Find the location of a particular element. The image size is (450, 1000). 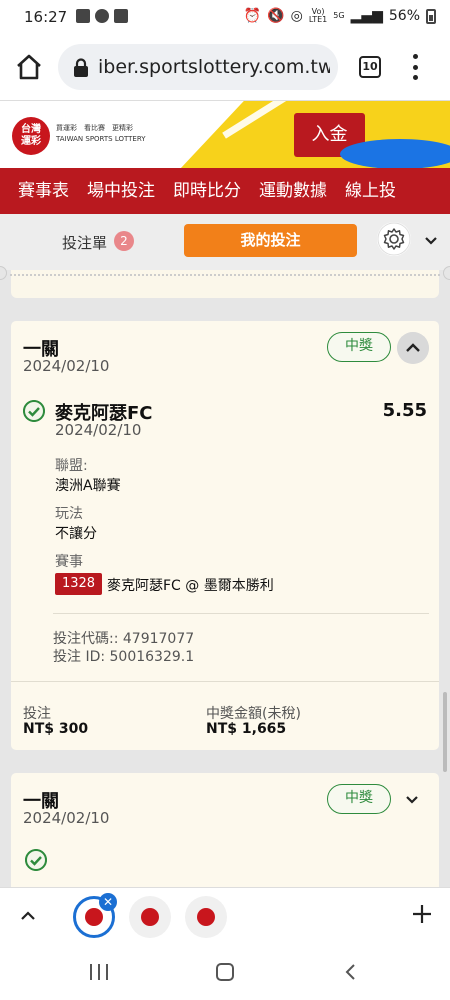

nav-item-schedule: 賽事表 is located at coordinates (34, 191).